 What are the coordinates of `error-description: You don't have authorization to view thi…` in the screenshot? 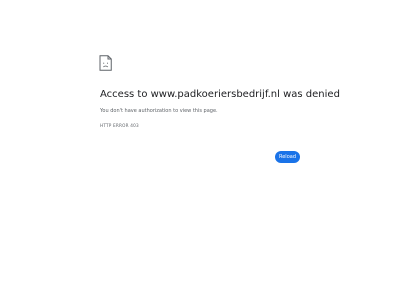 It's located at (159, 111).